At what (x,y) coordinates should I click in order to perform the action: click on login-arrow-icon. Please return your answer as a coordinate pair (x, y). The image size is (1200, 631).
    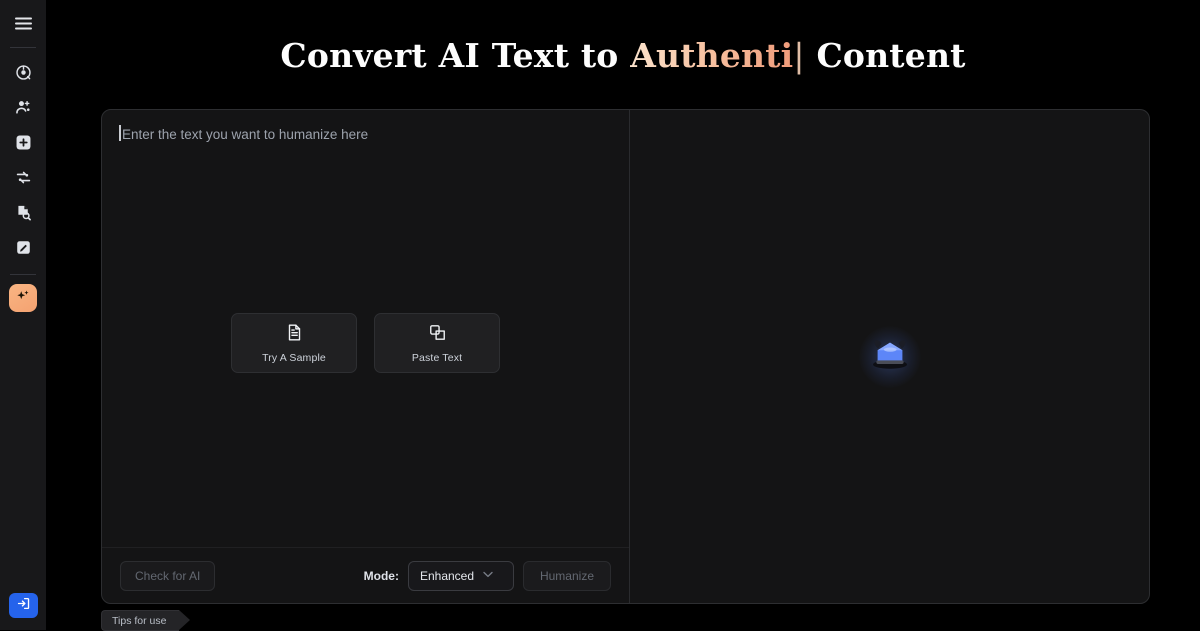
    Looking at the image, I should click on (23, 606).